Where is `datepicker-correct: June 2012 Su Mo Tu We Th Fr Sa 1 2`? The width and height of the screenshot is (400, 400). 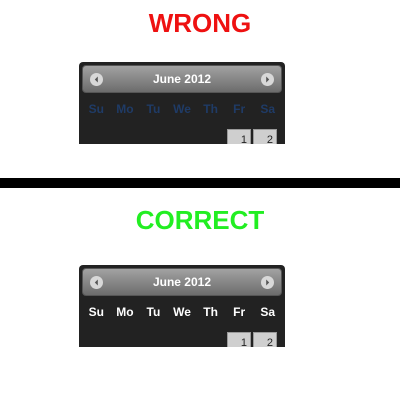 datepicker-correct: June 2012 Su Mo Tu We Th Fr Sa 1 2 is located at coordinates (182, 306).